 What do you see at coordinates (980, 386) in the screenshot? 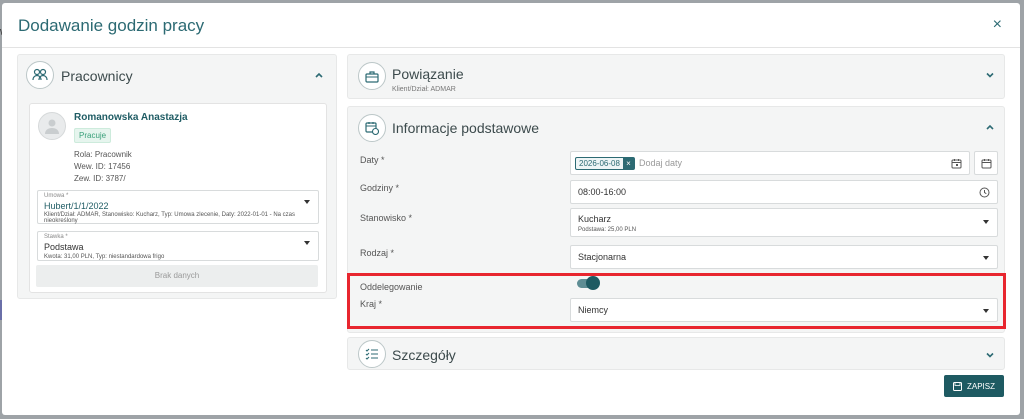
I see `save-button-label: ZAPISZ` at bounding box center [980, 386].